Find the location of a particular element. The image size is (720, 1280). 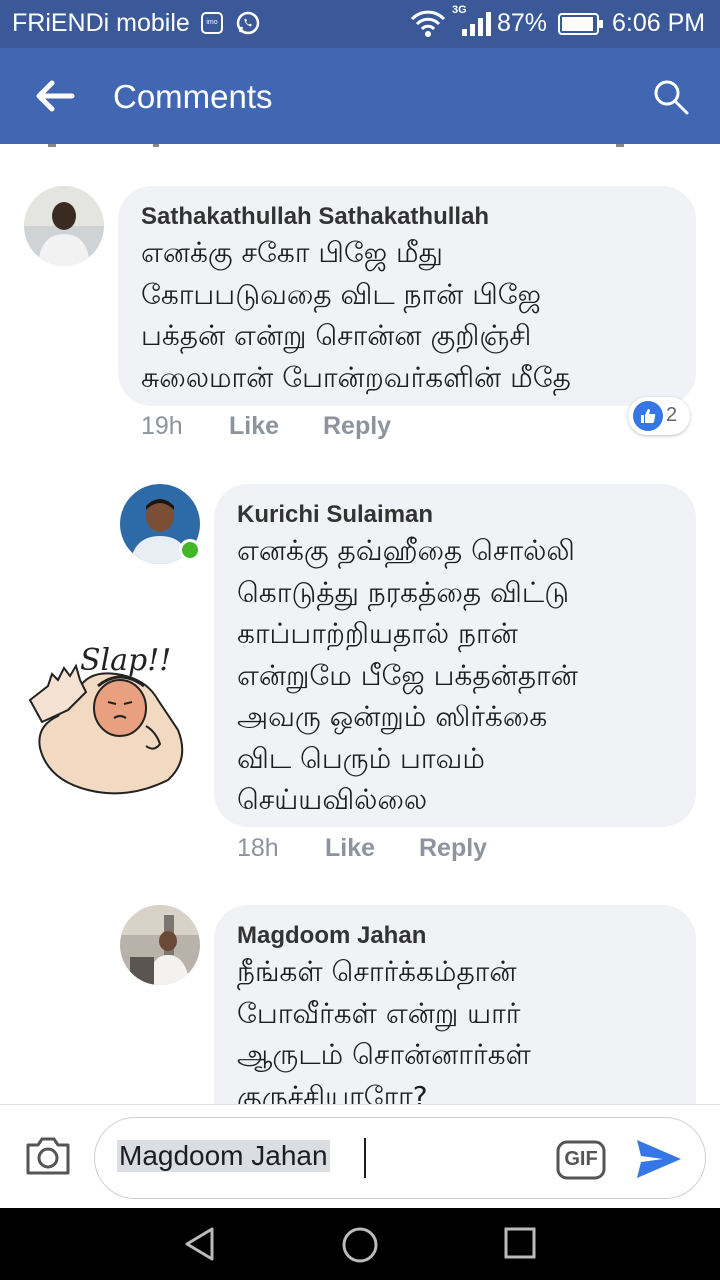

comment-author: Kurichi Sulaiman is located at coordinates (335, 515).